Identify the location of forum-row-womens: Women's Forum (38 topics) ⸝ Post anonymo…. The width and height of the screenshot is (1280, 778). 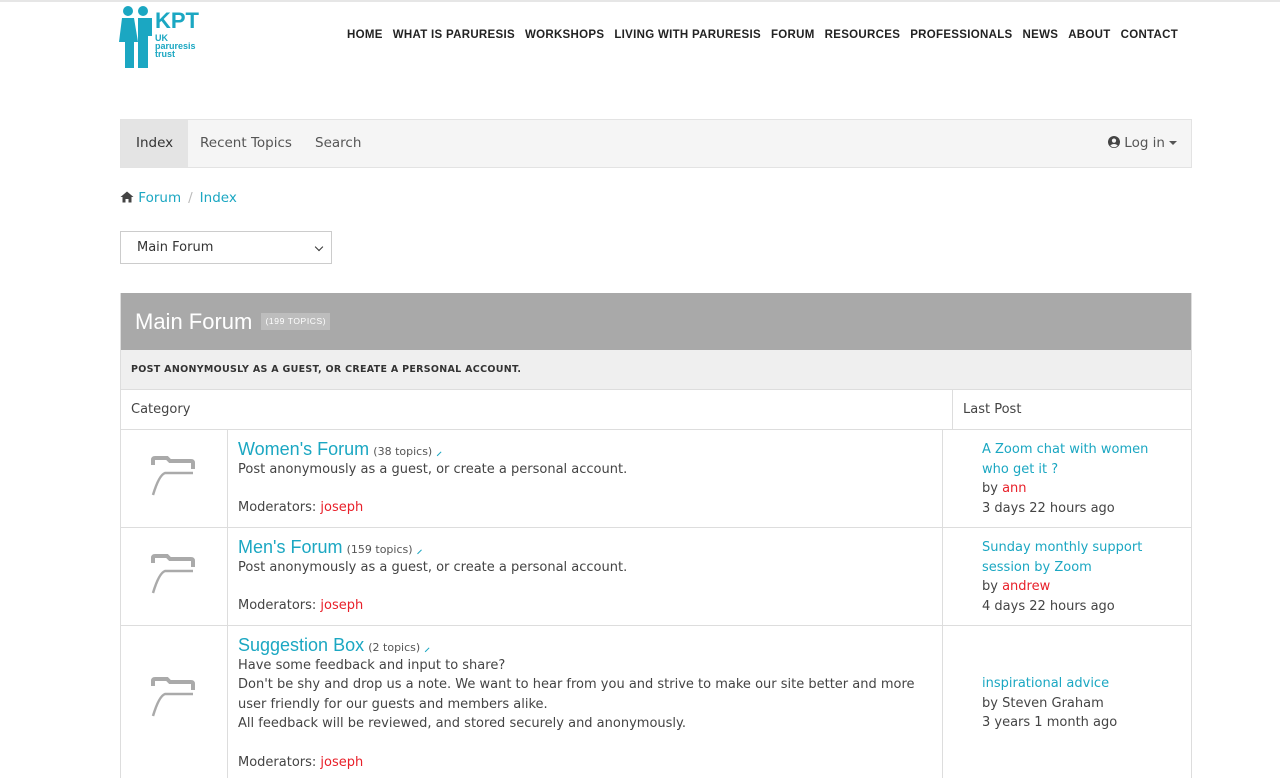
(656, 479).